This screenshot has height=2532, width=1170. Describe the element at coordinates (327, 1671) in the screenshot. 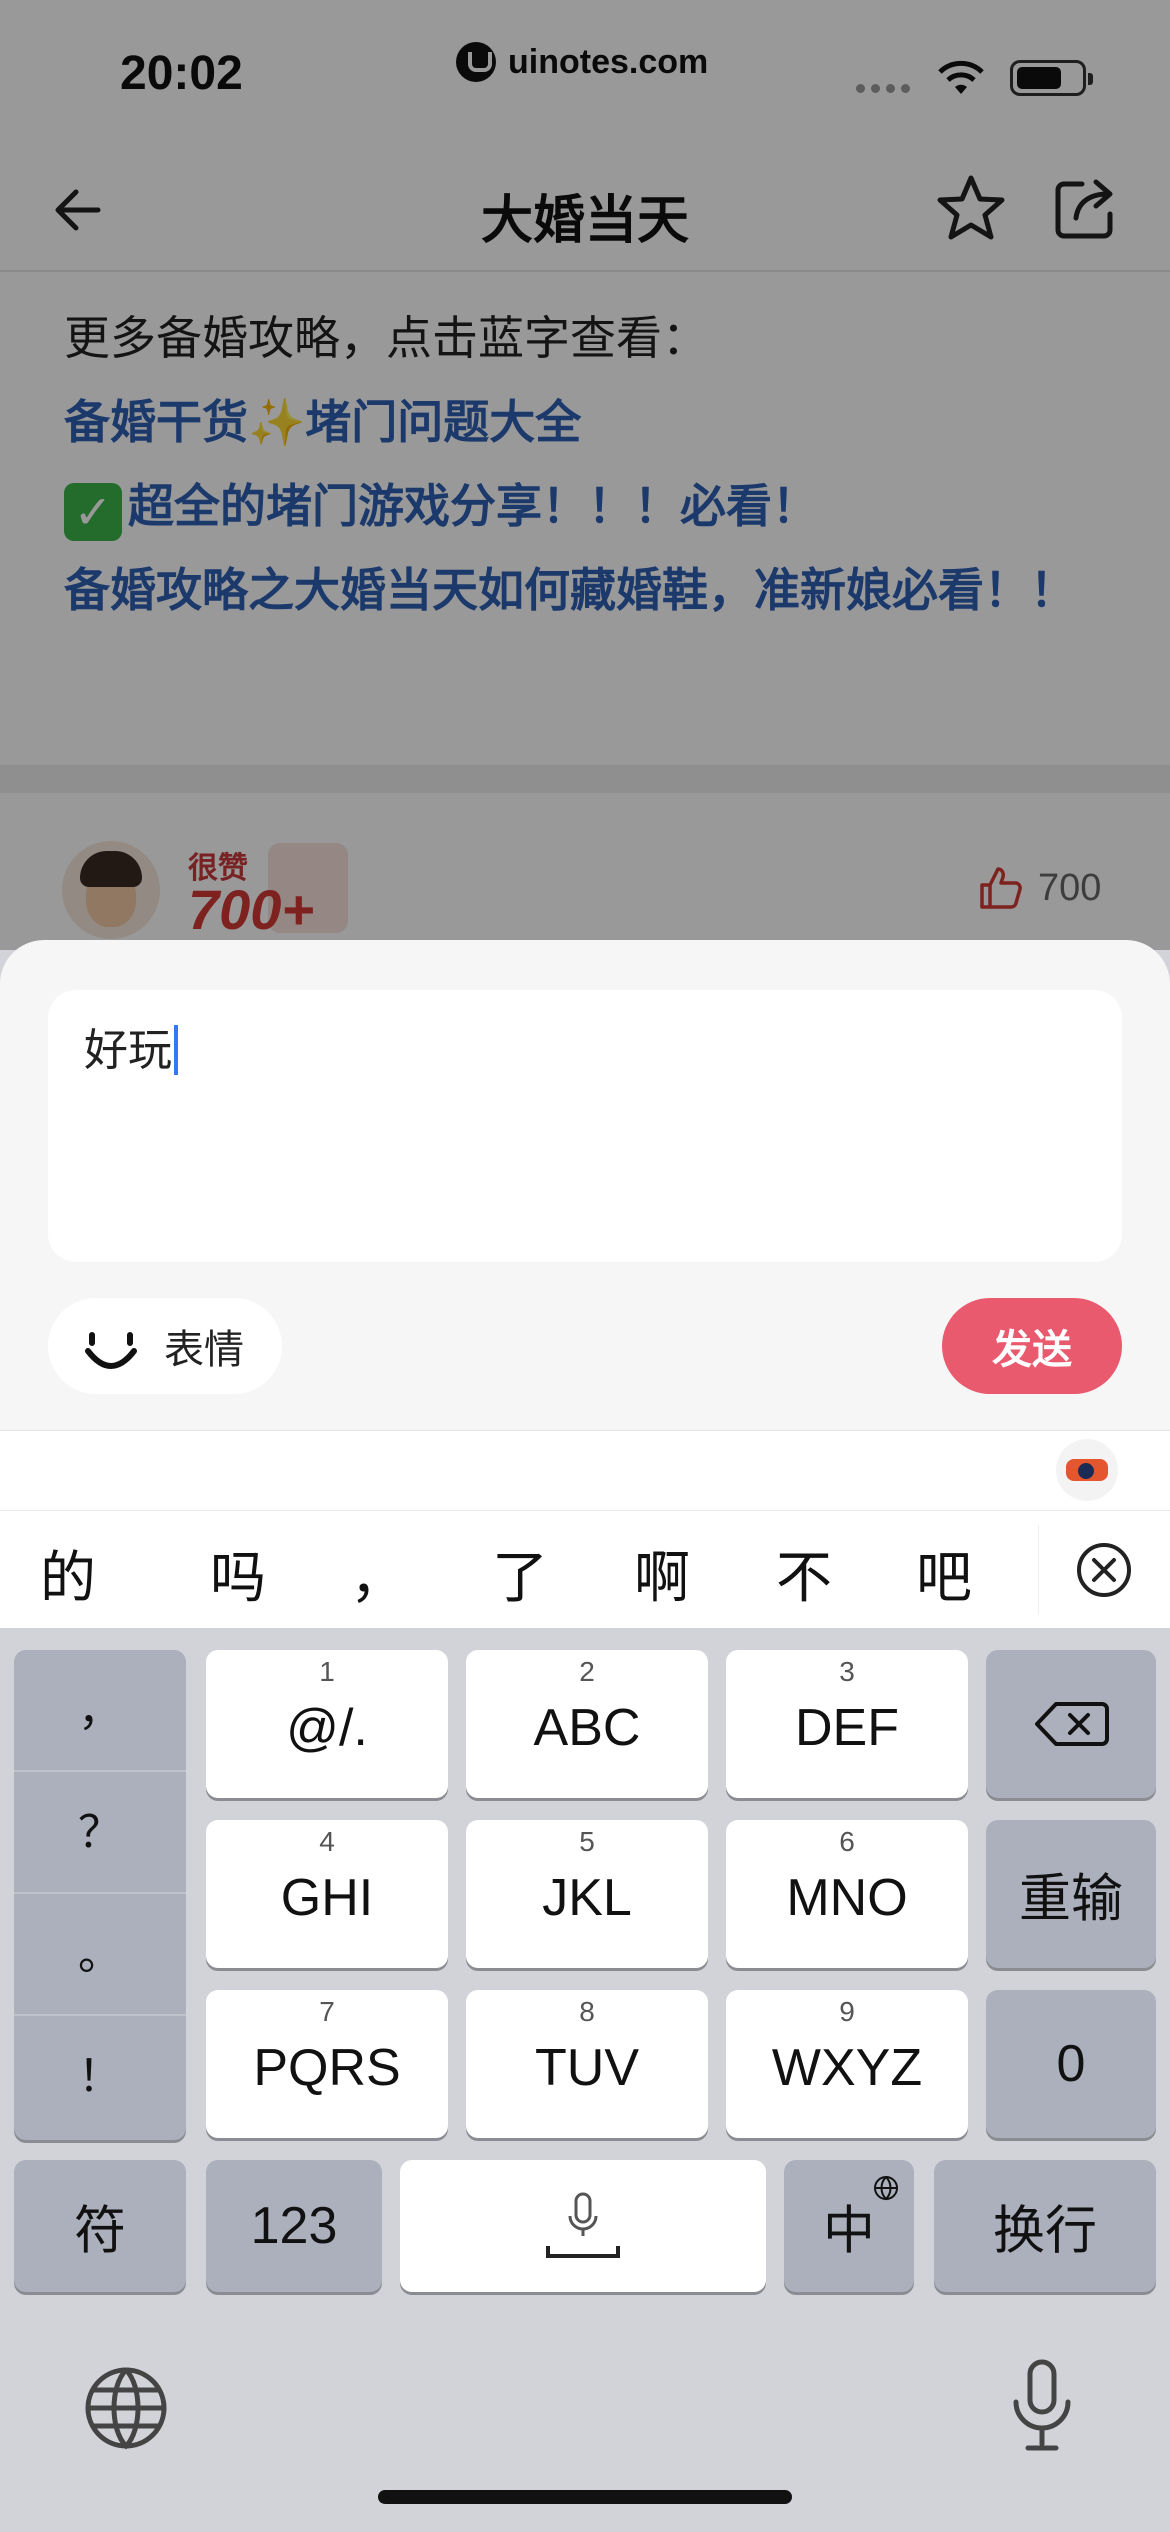

I see `key-number: 1` at that location.